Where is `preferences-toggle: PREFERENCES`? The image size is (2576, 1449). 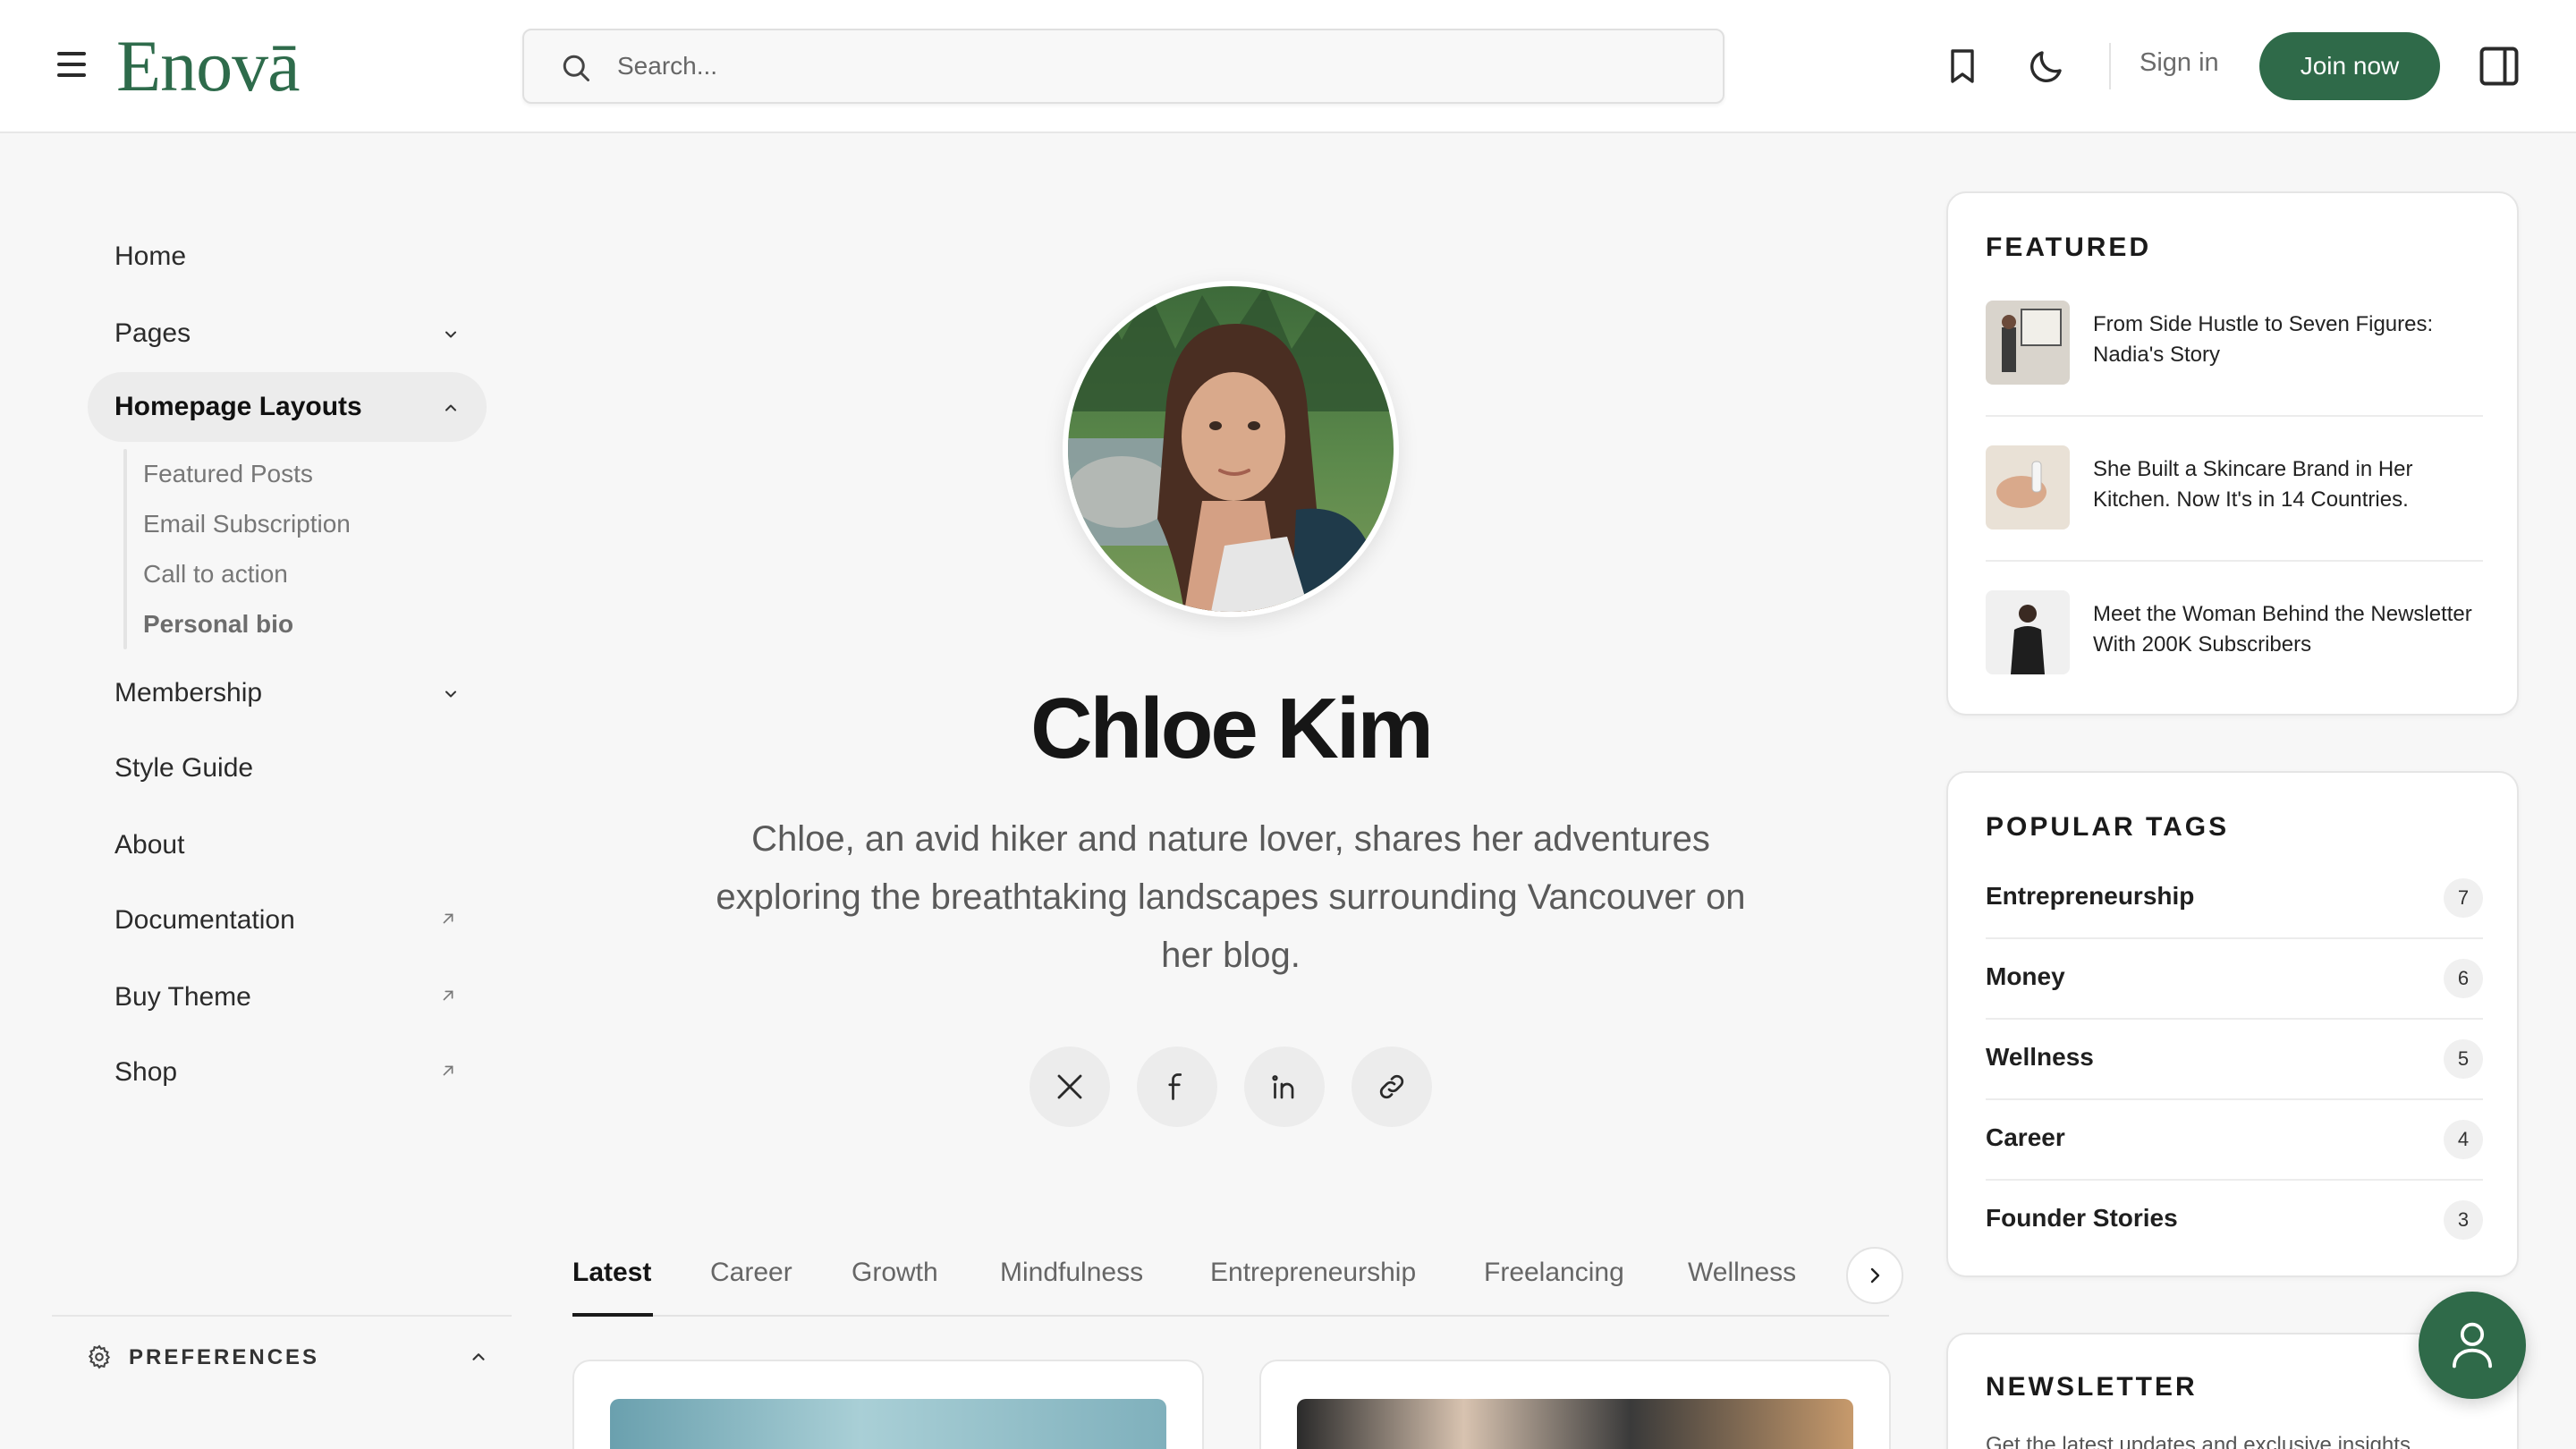 preferences-toggle: PREFERENCES is located at coordinates (287, 1357).